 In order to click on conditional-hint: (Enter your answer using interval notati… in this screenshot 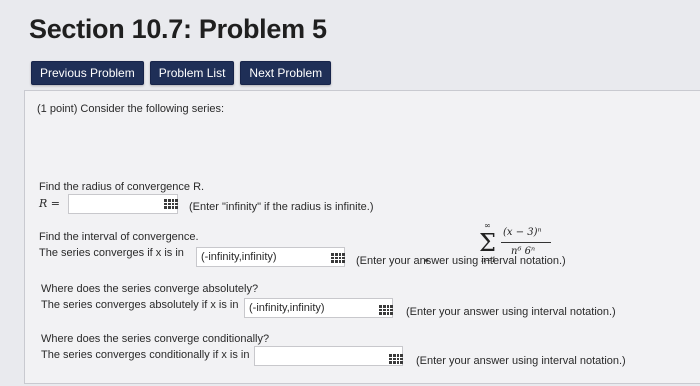, I will do `click(521, 361)`.